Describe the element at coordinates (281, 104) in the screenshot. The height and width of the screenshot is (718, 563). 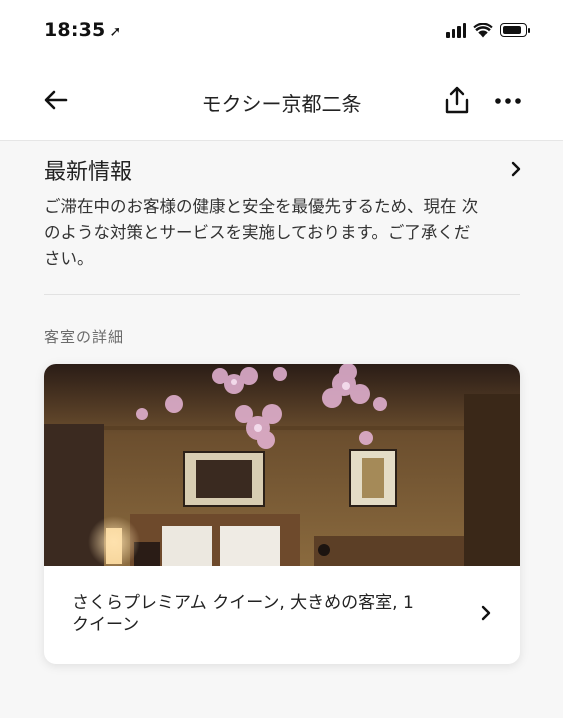
I see `page-title: モクシー京都二条` at that location.